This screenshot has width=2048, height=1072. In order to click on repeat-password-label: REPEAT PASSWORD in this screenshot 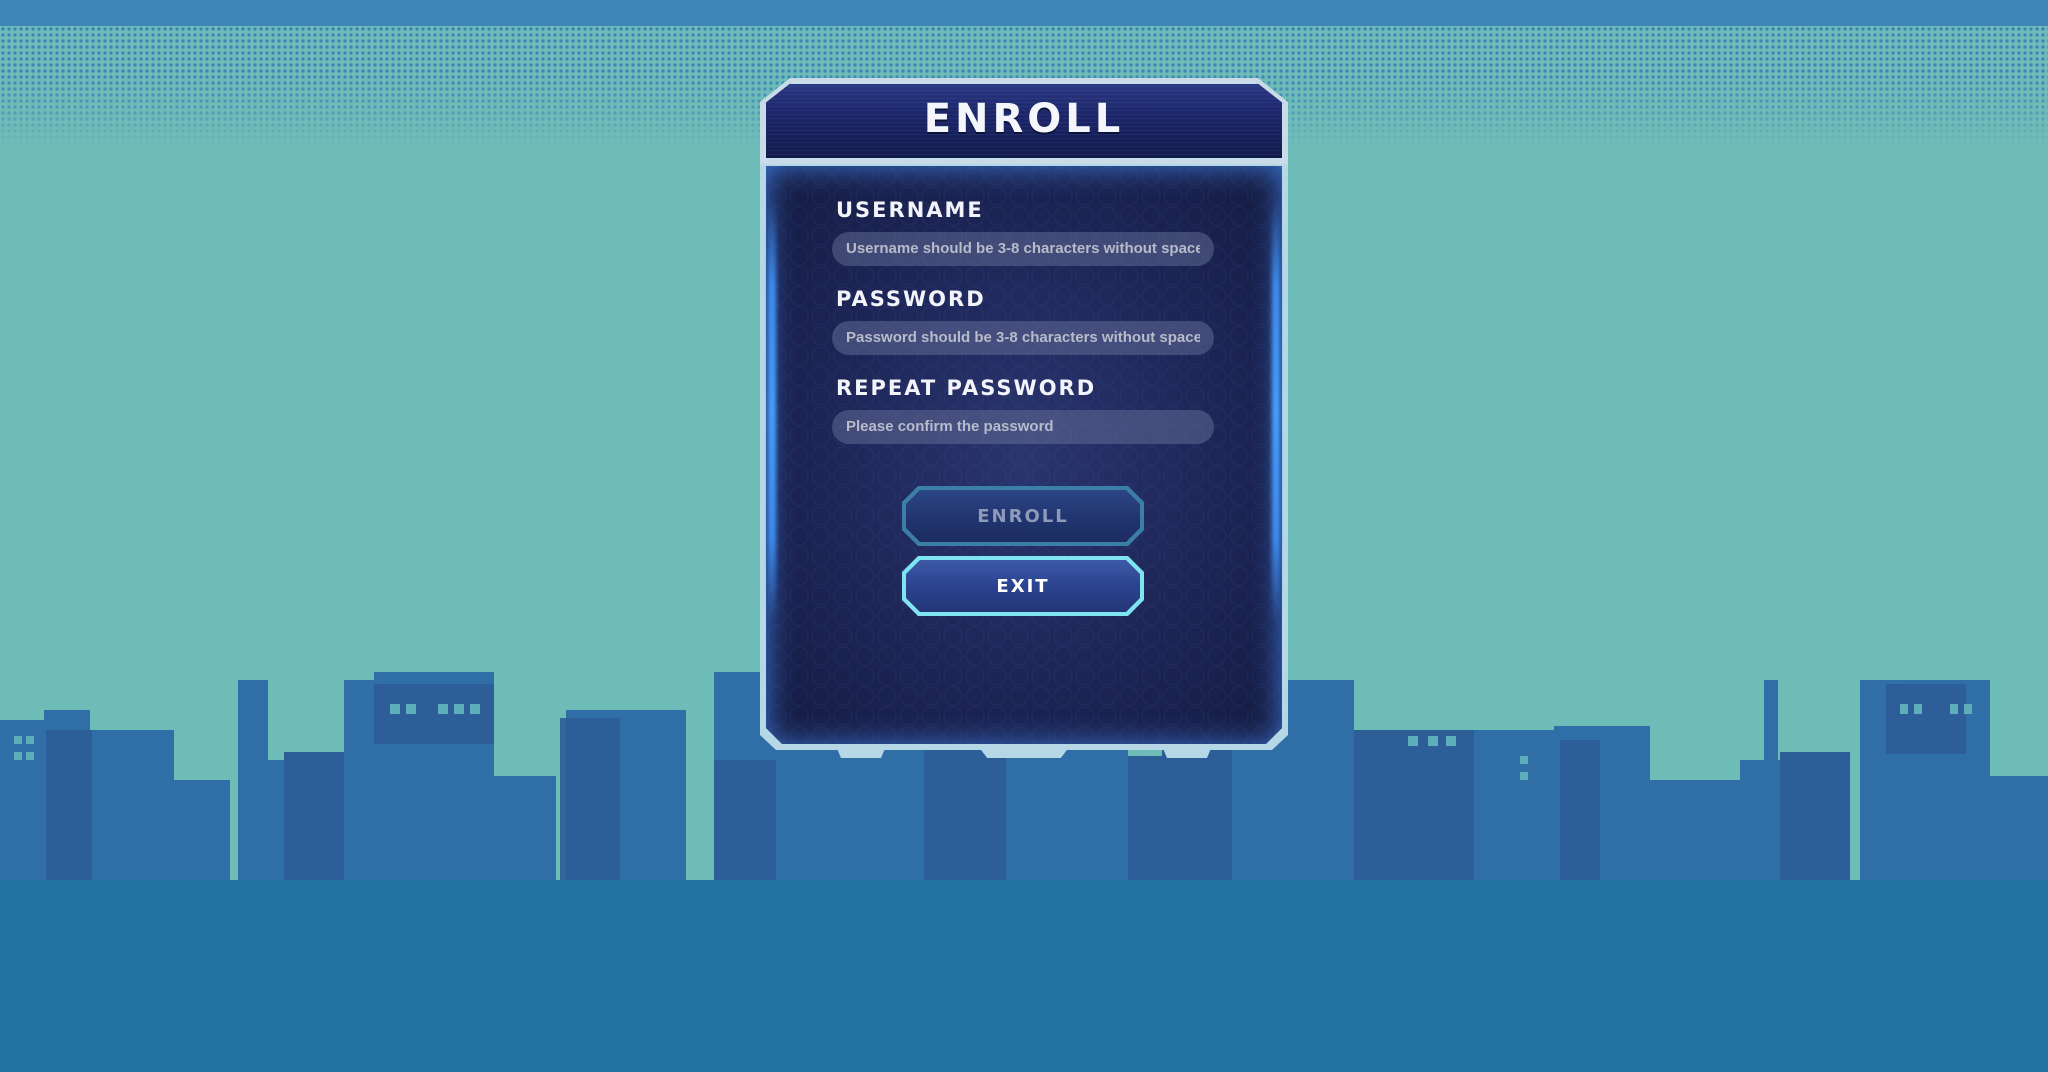, I will do `click(966, 388)`.